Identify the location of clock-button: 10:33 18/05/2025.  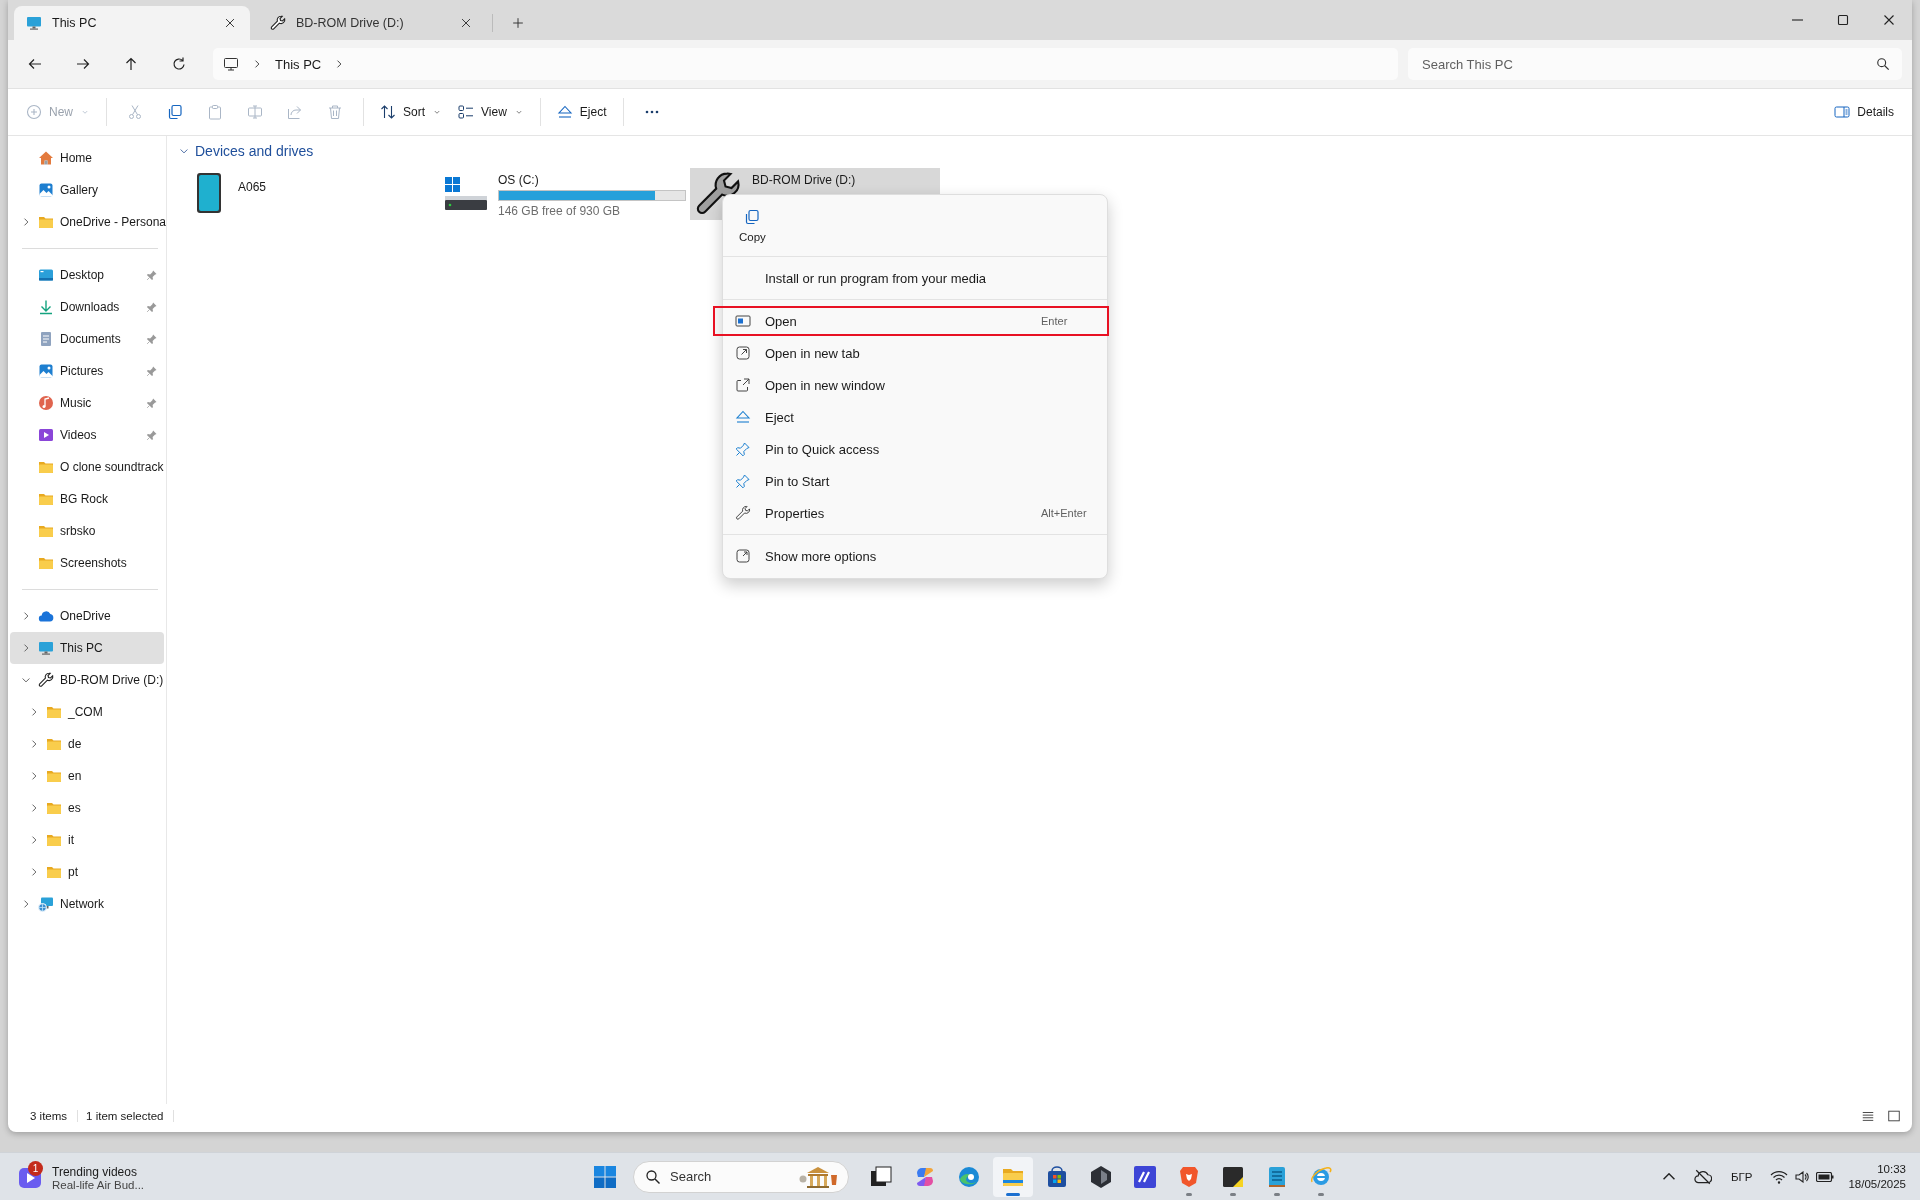
(1877, 1176).